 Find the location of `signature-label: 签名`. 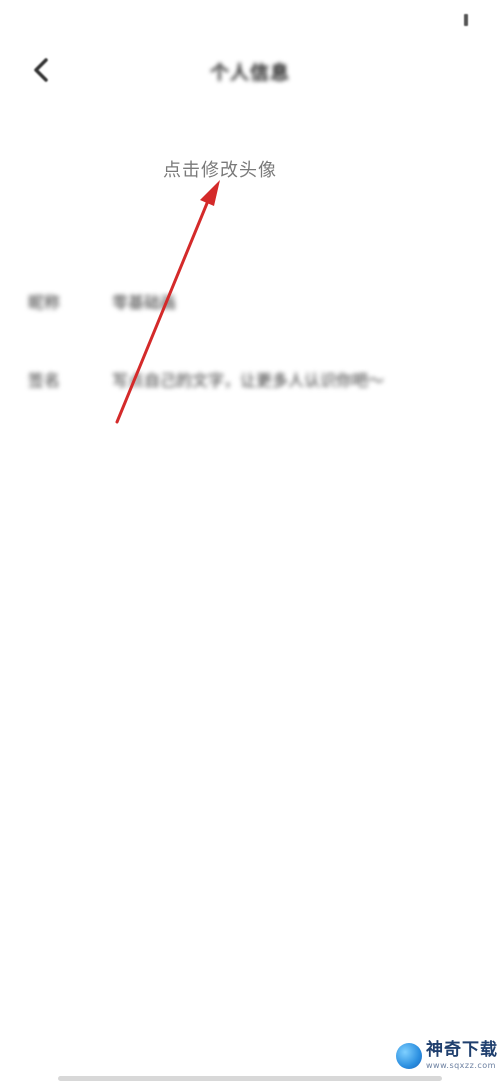

signature-label: 签名 is located at coordinates (44, 380).